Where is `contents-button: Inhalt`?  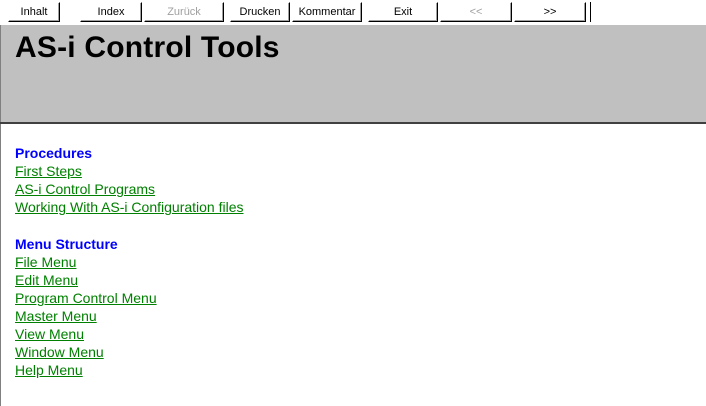
contents-button: Inhalt is located at coordinates (34, 12).